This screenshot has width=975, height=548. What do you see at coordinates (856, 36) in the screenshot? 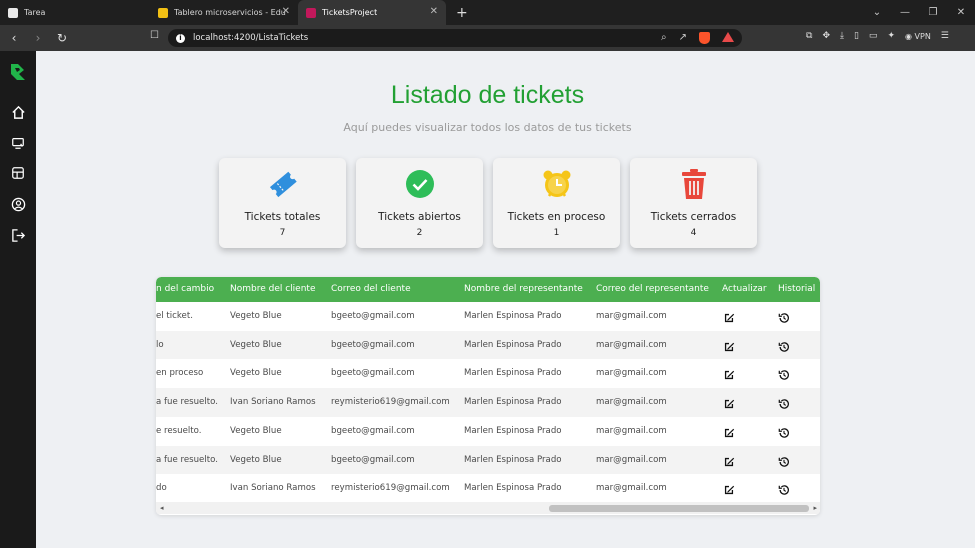
I see `sidebar-toggle-icon: ▯` at bounding box center [856, 36].